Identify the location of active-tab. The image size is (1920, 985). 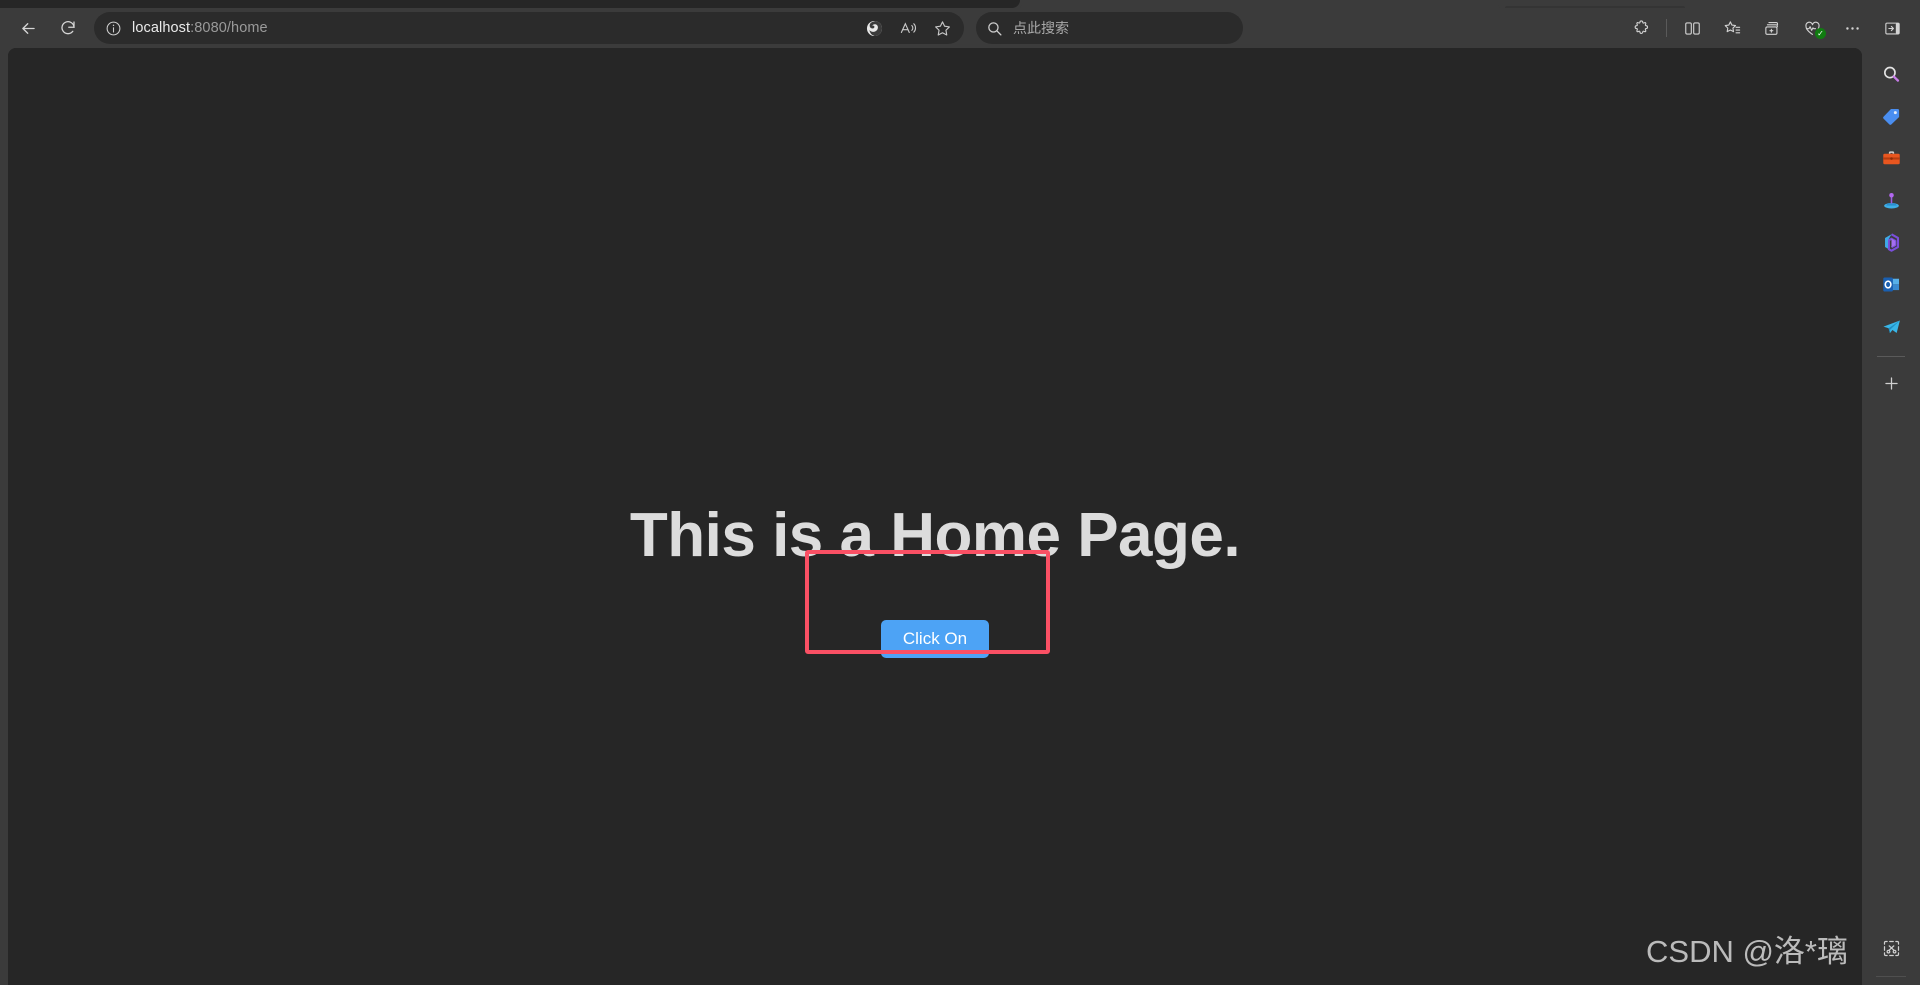
(510, 4).